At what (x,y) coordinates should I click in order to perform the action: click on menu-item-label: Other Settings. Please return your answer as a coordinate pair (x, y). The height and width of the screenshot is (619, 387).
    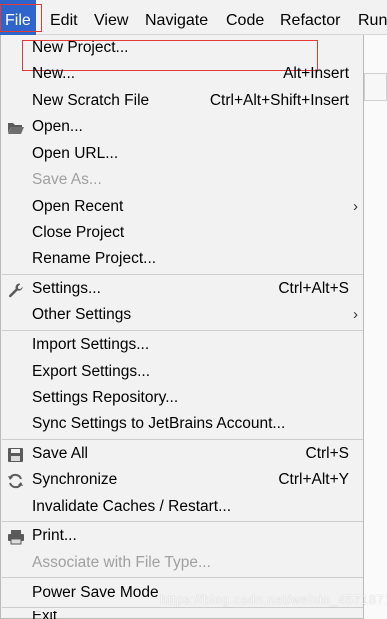
    Looking at the image, I should click on (82, 314).